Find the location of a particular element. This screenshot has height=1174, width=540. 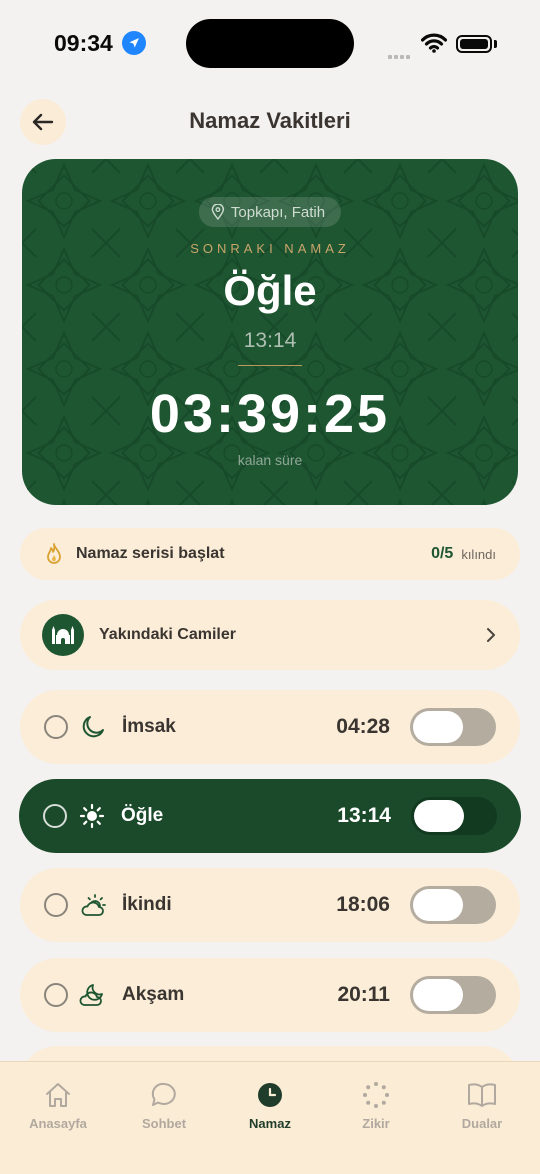

cellular-signal-icon is located at coordinates (400, 55).